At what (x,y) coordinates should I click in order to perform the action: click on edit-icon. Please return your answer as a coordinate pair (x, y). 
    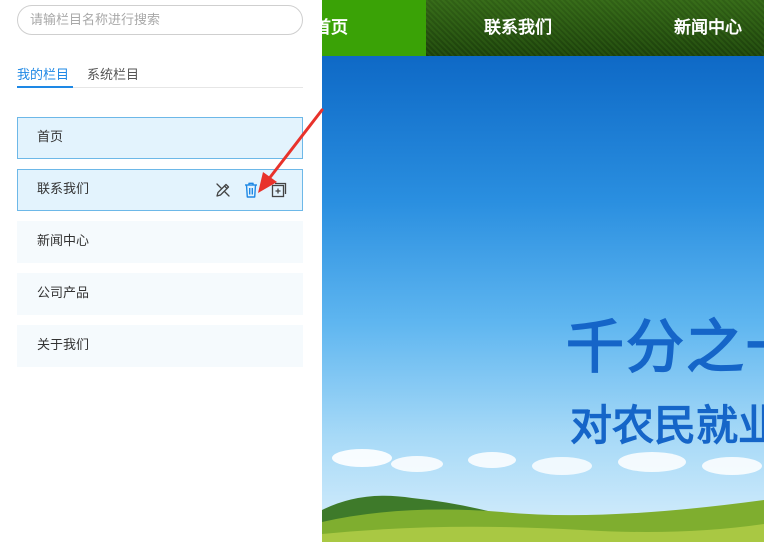
    Looking at the image, I should click on (223, 190).